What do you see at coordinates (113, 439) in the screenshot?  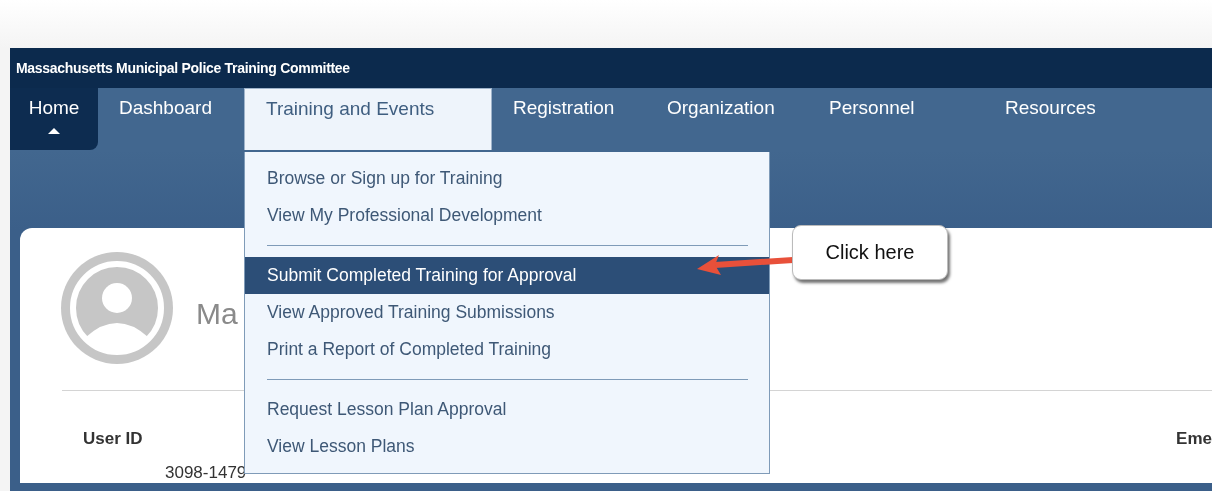 I see `field-label: User ID` at bounding box center [113, 439].